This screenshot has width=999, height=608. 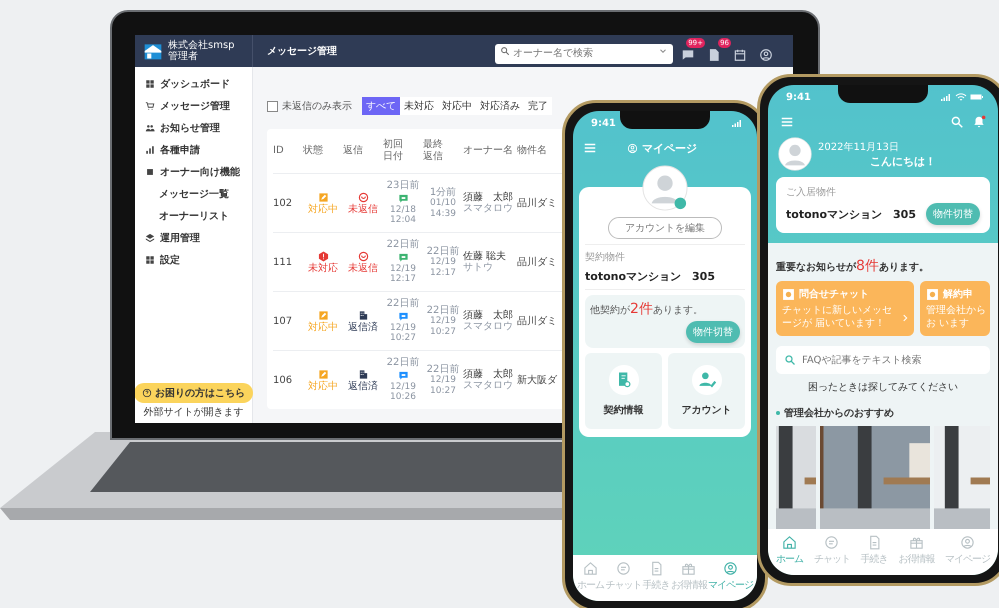 I want to click on menu-tile: アカウント, so click(x=706, y=391).